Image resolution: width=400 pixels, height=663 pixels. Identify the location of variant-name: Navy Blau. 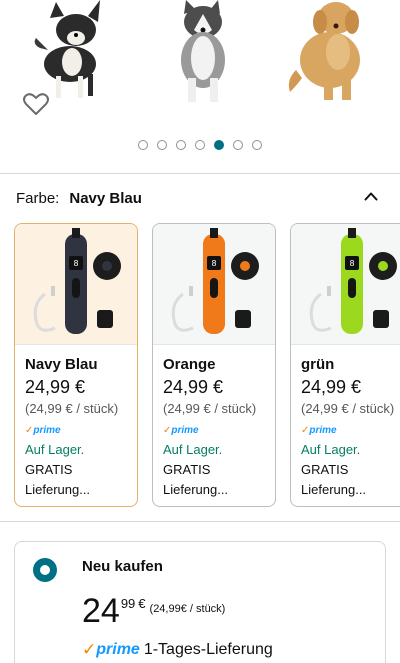
(61, 364).